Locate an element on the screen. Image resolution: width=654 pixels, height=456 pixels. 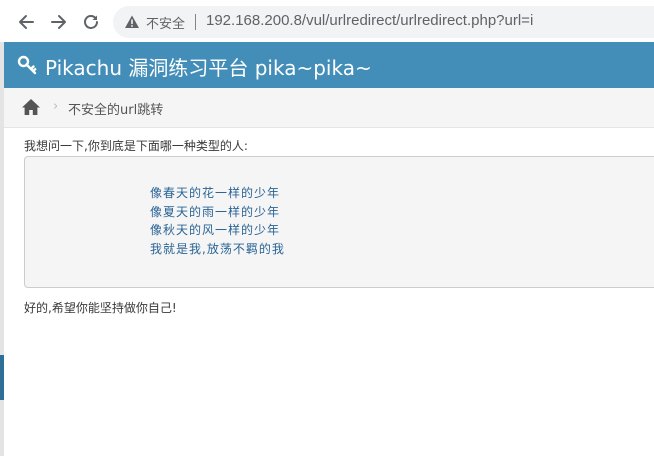
list-item: 像夏天的雨一样的少年 is located at coordinates (217, 212).